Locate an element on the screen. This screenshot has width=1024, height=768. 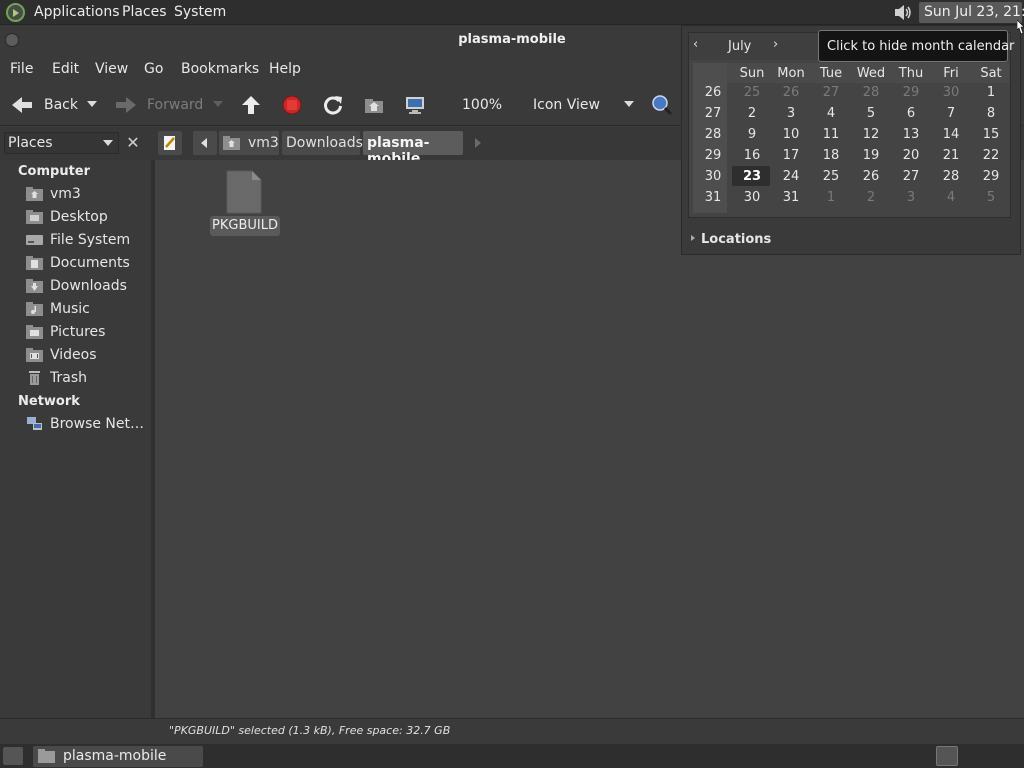
sidebar-item-documents: Documents is located at coordinates (86, 264).